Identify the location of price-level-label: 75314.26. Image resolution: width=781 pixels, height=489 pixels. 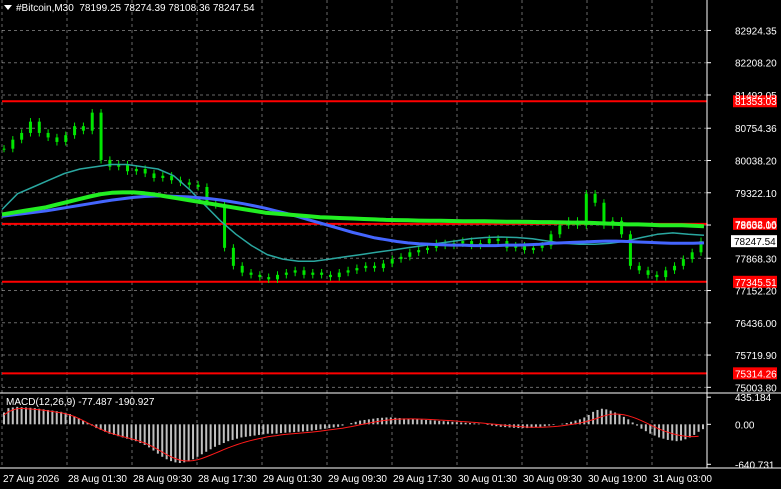
(756, 374).